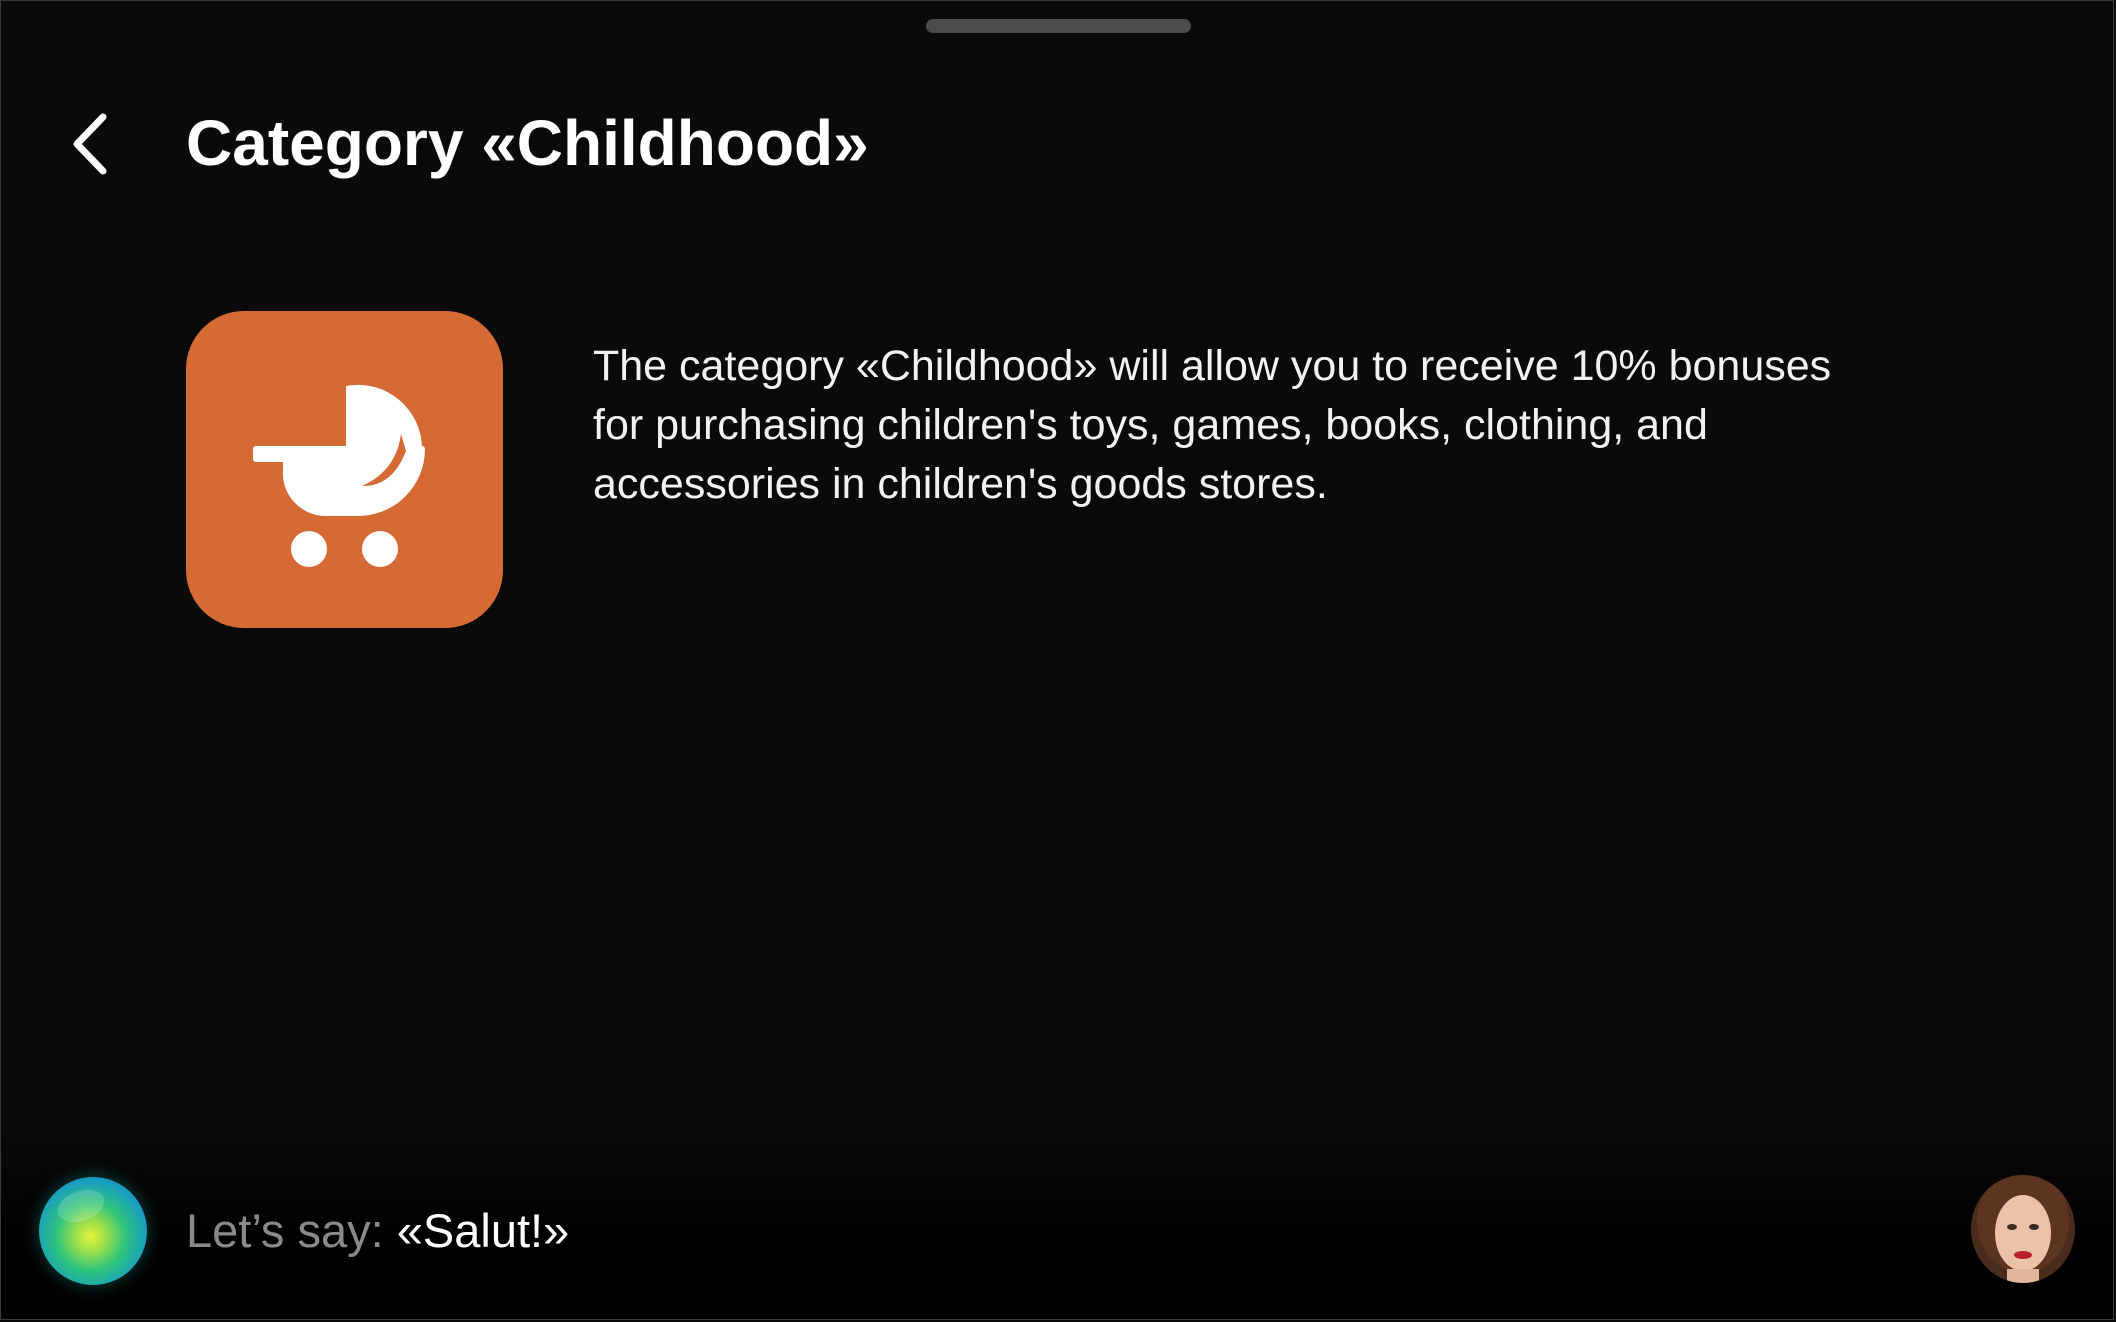 This screenshot has width=2116, height=1322. I want to click on hint-prefix: Let’s say:, so click(291, 1230).